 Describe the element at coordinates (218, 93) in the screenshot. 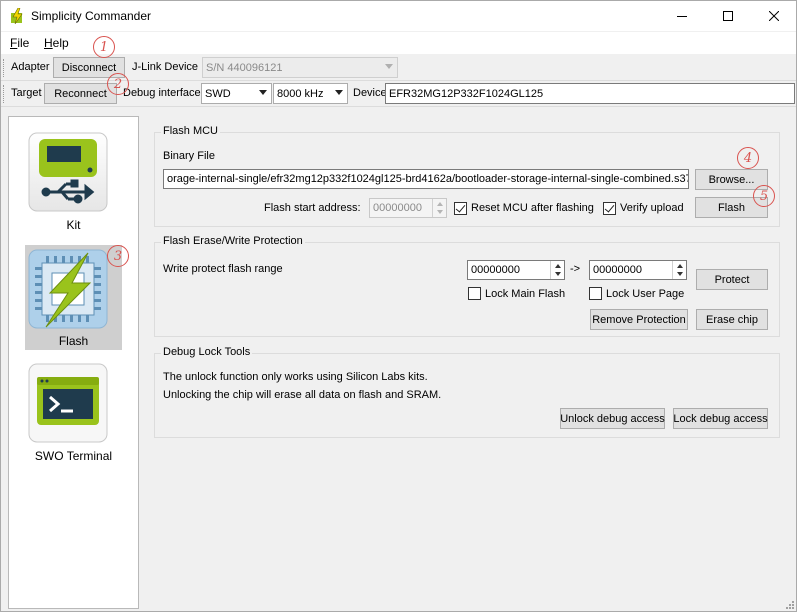

I see `debug-interface-value: SWD` at that location.